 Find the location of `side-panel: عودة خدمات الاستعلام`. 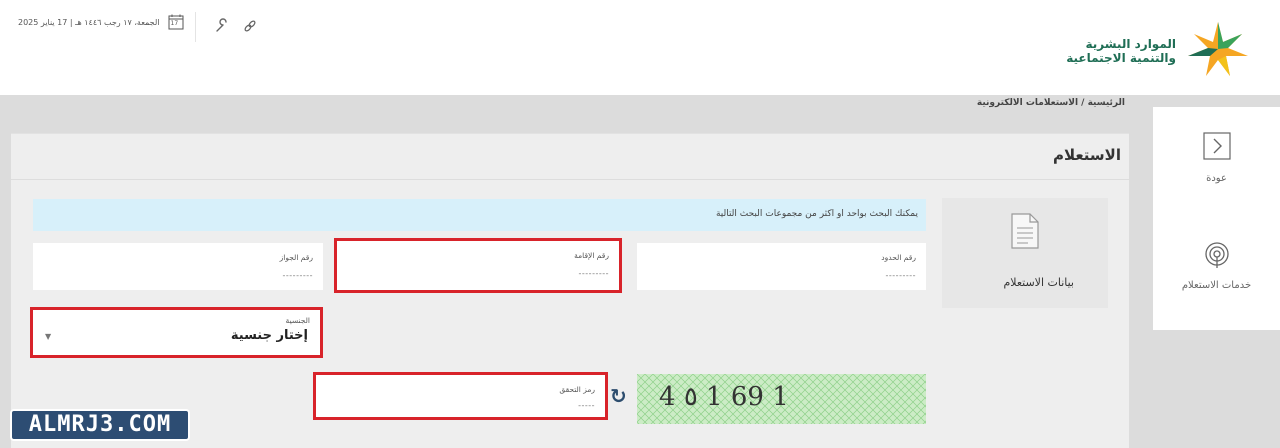

side-panel: عودة خدمات الاستعلام is located at coordinates (1216, 218).